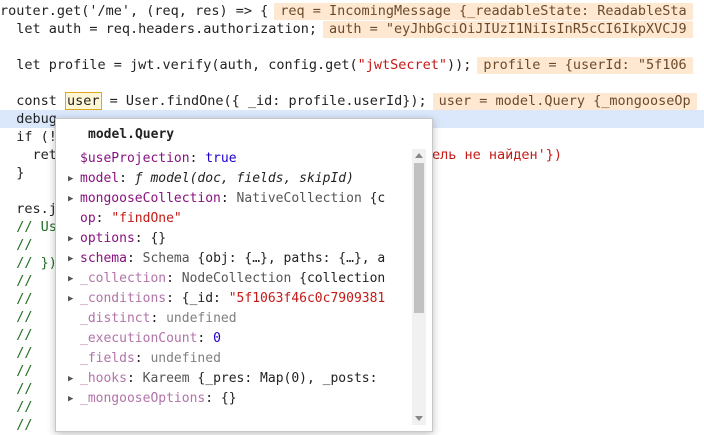 The width and height of the screenshot is (704, 435). Describe the element at coordinates (139, 338) in the screenshot. I see `property-key: _executionCount` at that location.